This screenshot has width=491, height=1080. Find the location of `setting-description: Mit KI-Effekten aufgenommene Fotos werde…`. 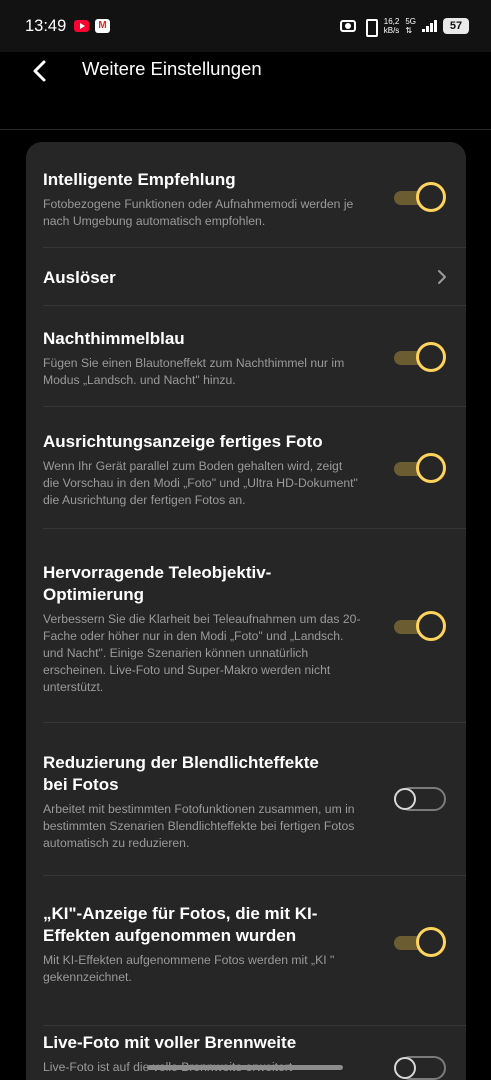

setting-description: Mit KI-Effekten aufgenommene Fotos werde… is located at coordinates (189, 968).